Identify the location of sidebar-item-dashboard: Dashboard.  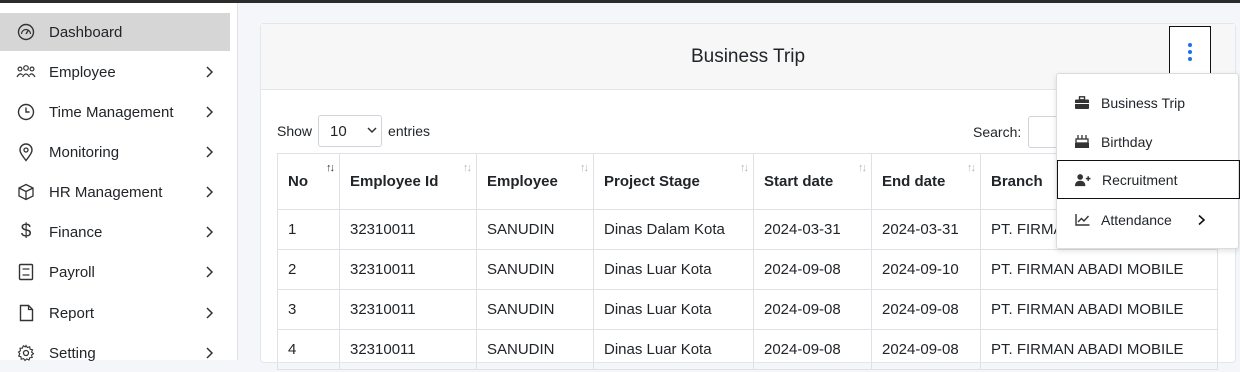
(115, 32).